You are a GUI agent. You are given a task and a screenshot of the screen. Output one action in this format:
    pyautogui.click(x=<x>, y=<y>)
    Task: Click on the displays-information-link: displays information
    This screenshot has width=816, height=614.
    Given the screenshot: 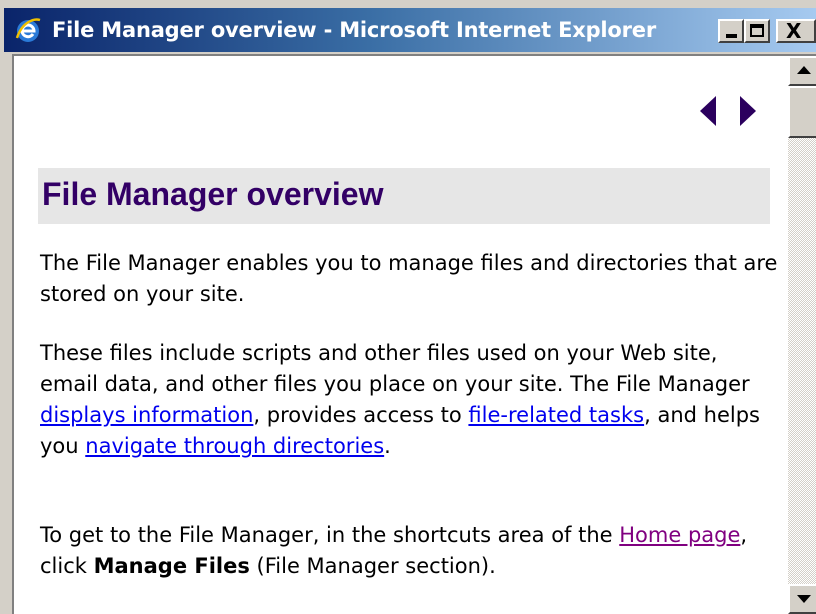 What is the action you would take?
    pyautogui.click(x=146, y=415)
    